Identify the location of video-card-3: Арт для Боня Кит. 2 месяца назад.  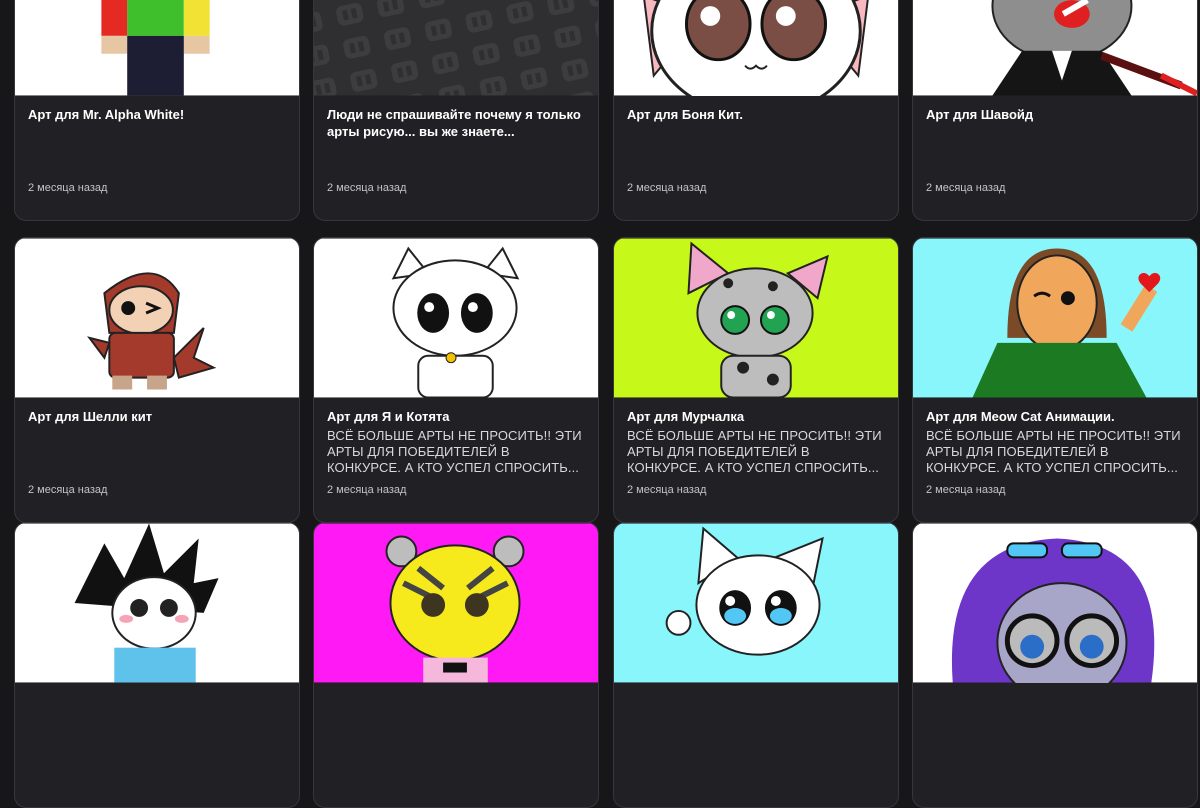
(756, 110).